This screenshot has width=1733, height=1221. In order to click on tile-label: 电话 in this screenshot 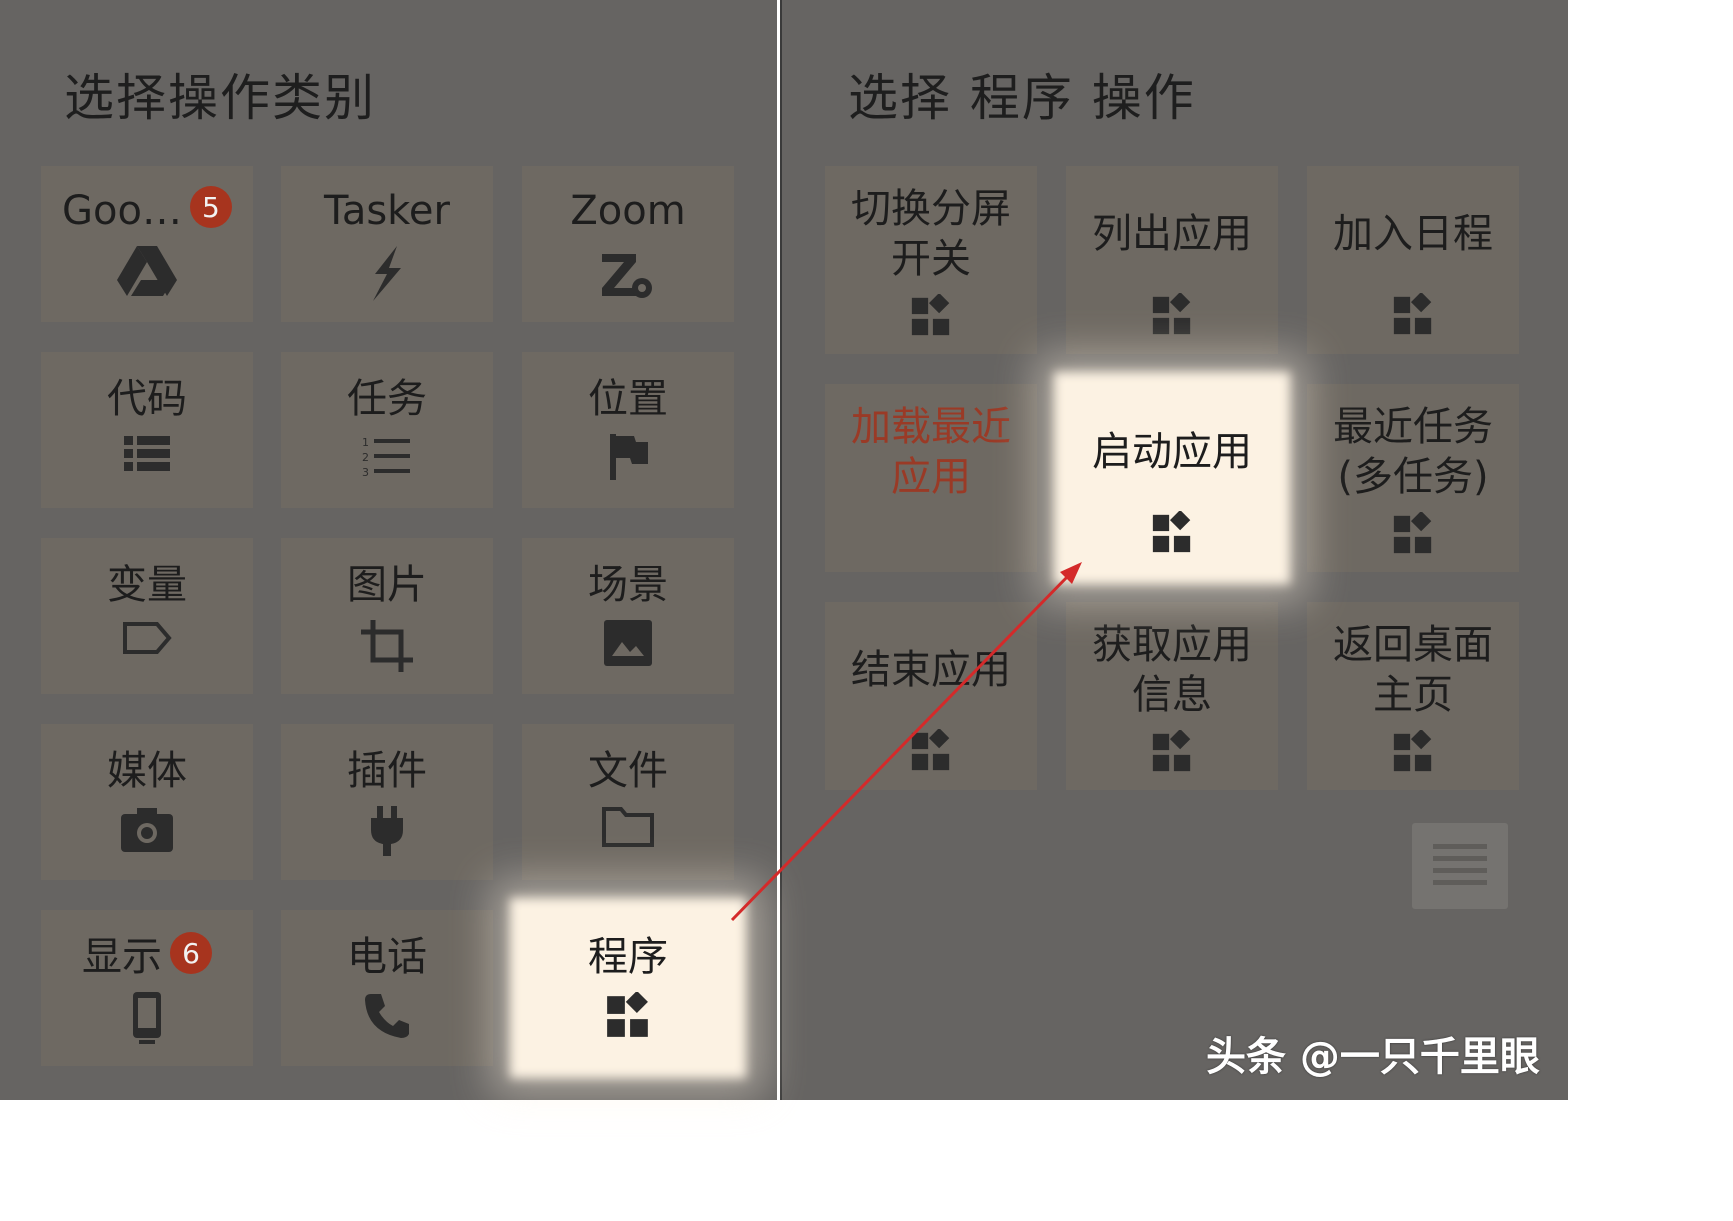, I will do `click(387, 957)`.